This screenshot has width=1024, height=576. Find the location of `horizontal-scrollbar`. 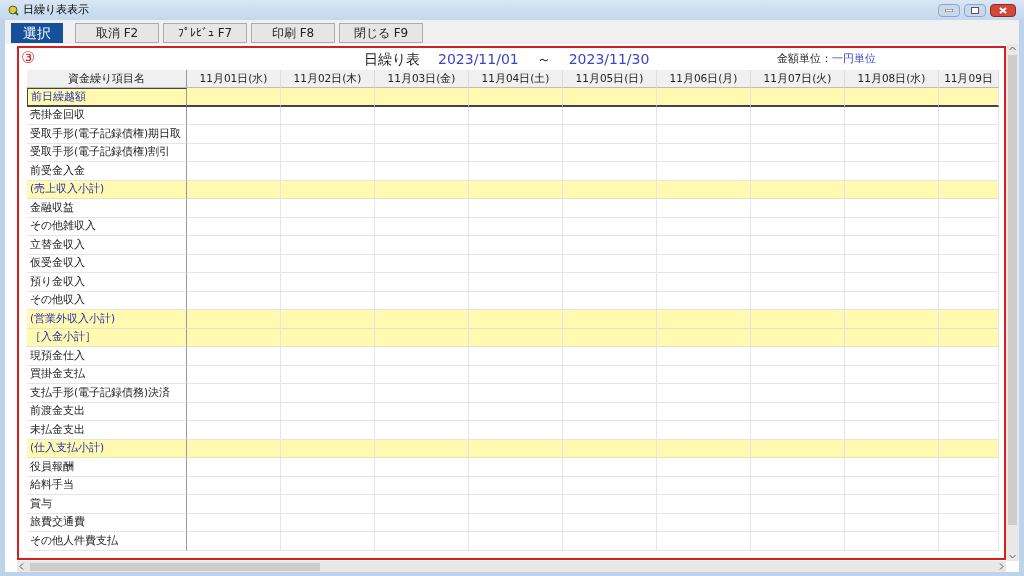

horizontal-scrollbar is located at coordinates (511, 566).